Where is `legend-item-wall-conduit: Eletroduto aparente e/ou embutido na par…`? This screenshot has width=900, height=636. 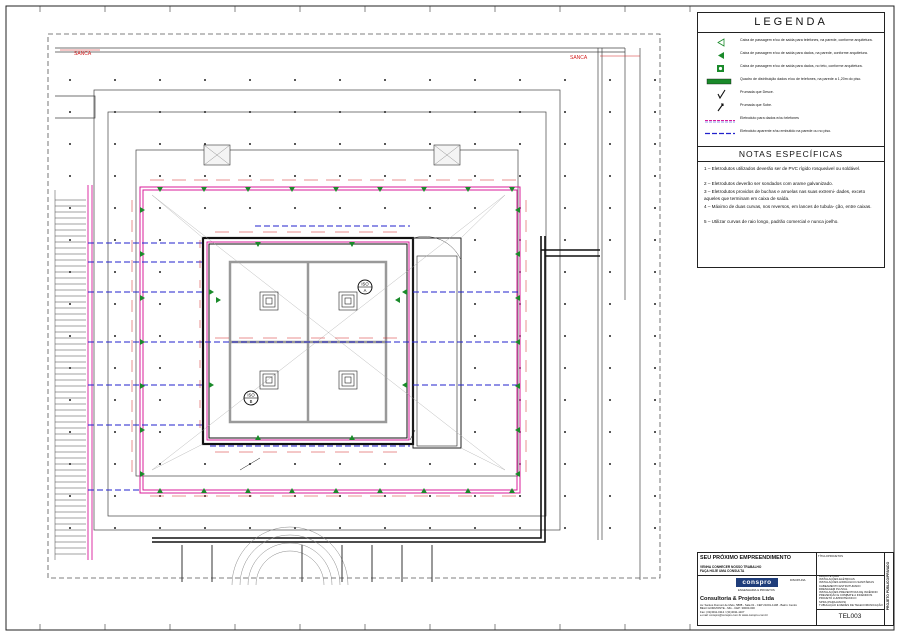
legend-item-wall-conduit: Eletroduto aparente e/ou embutido na par… is located at coordinates (792, 133).